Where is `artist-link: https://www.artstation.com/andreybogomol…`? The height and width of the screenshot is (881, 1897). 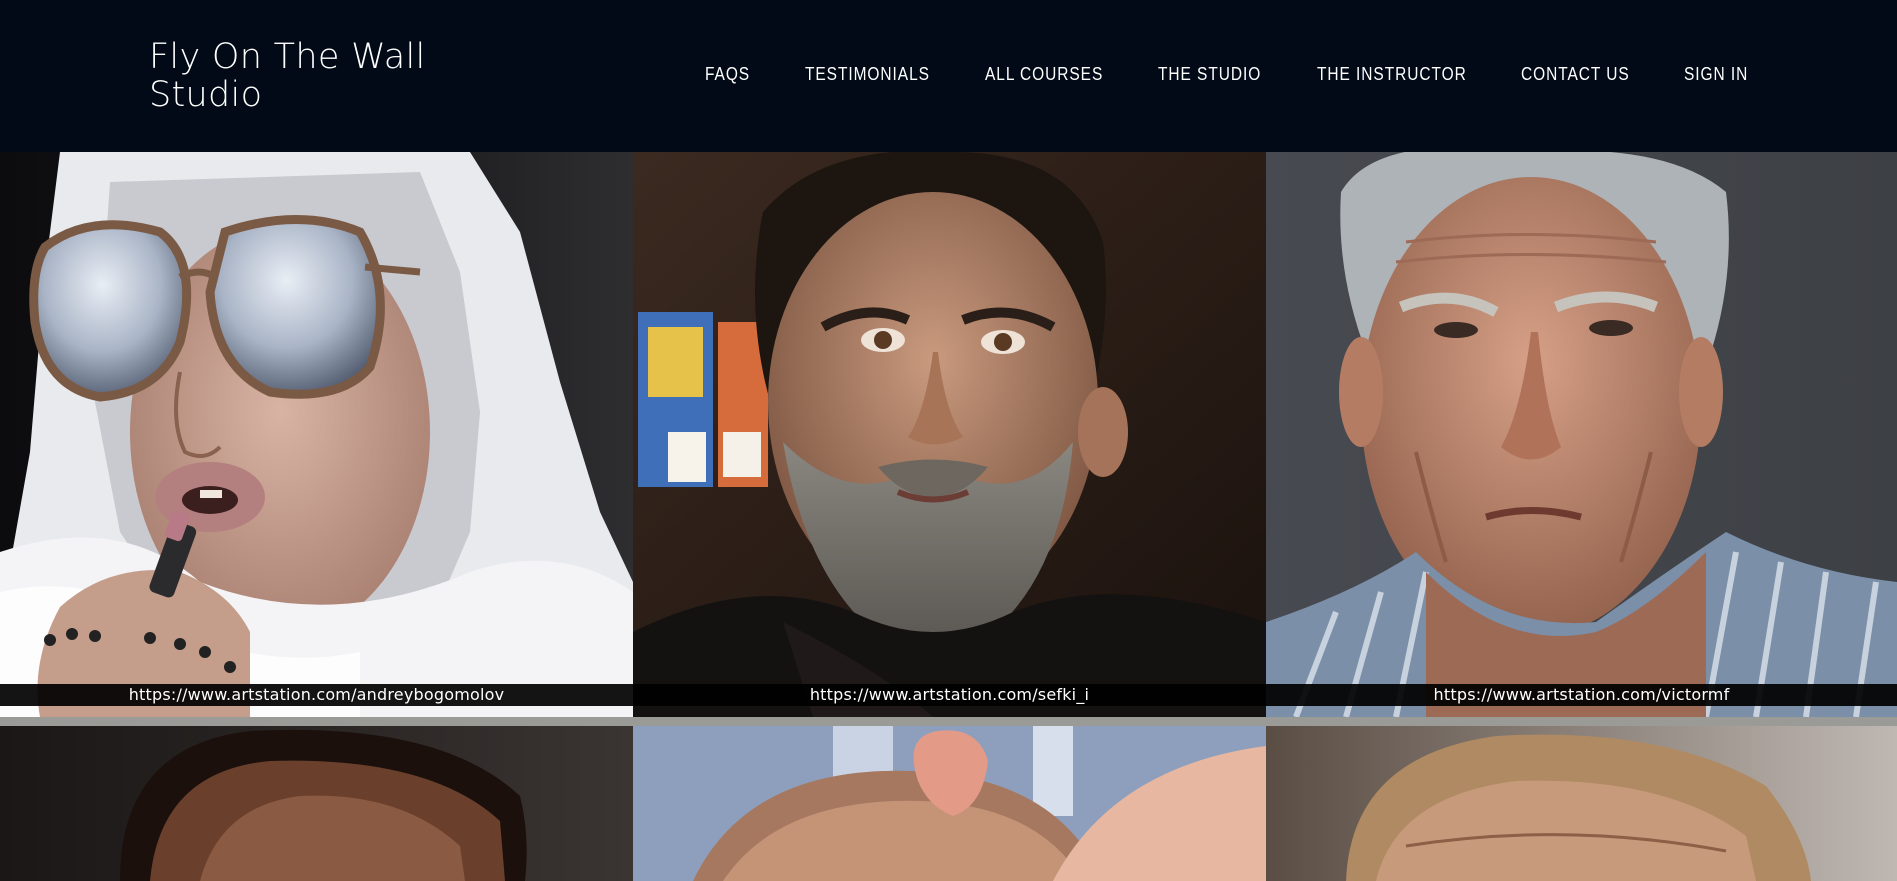 artist-link: https://www.artstation.com/andreybogomol… is located at coordinates (316, 695).